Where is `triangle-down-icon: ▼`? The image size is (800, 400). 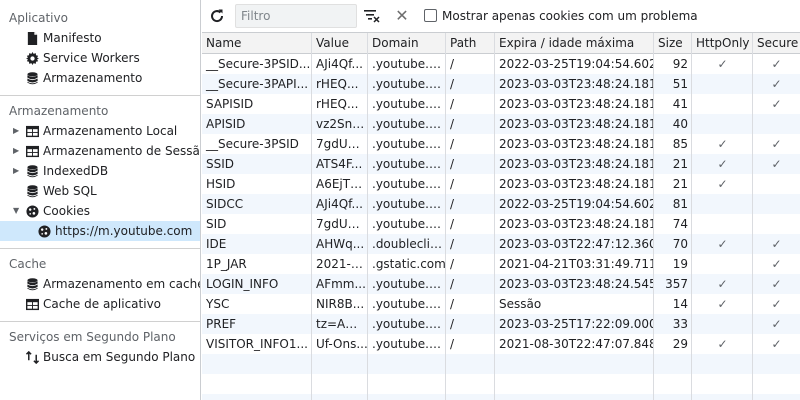
triangle-down-icon: ▼ is located at coordinates (17, 211).